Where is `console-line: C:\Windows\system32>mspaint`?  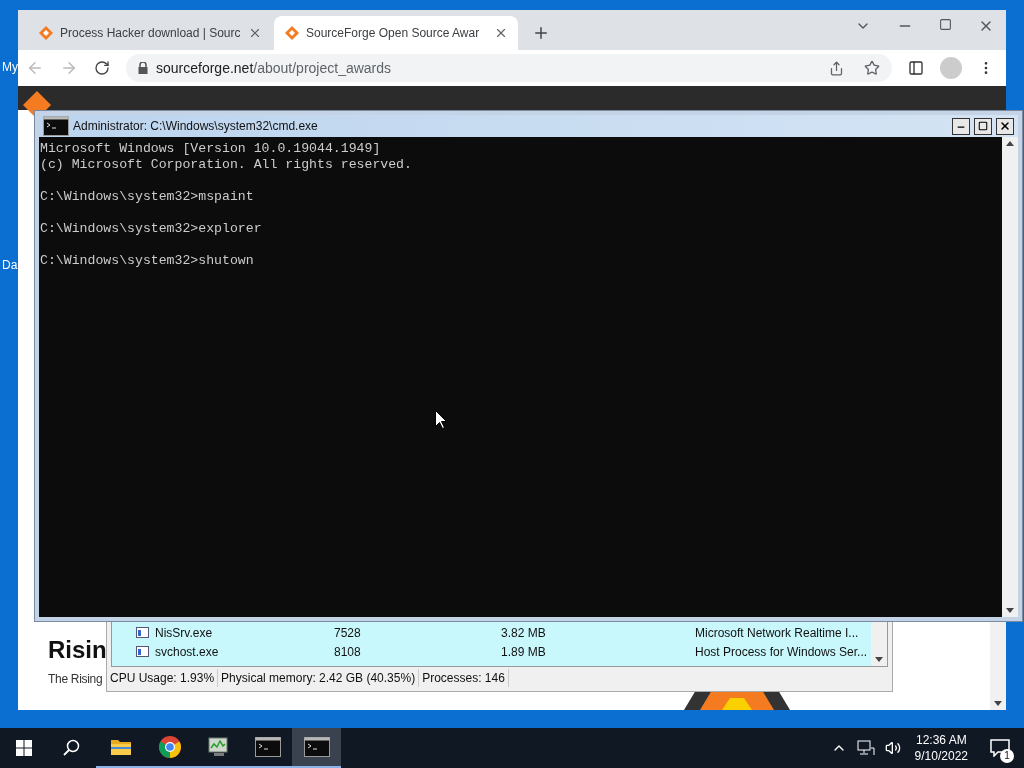 console-line: C:\Windows\system32>mspaint is located at coordinates (147, 197).